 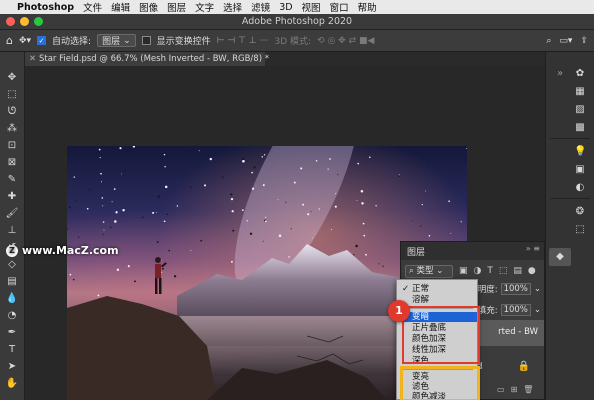 What do you see at coordinates (12, 129) in the screenshot?
I see `quick-select-tool-icon: ⁂` at bounding box center [12, 129].